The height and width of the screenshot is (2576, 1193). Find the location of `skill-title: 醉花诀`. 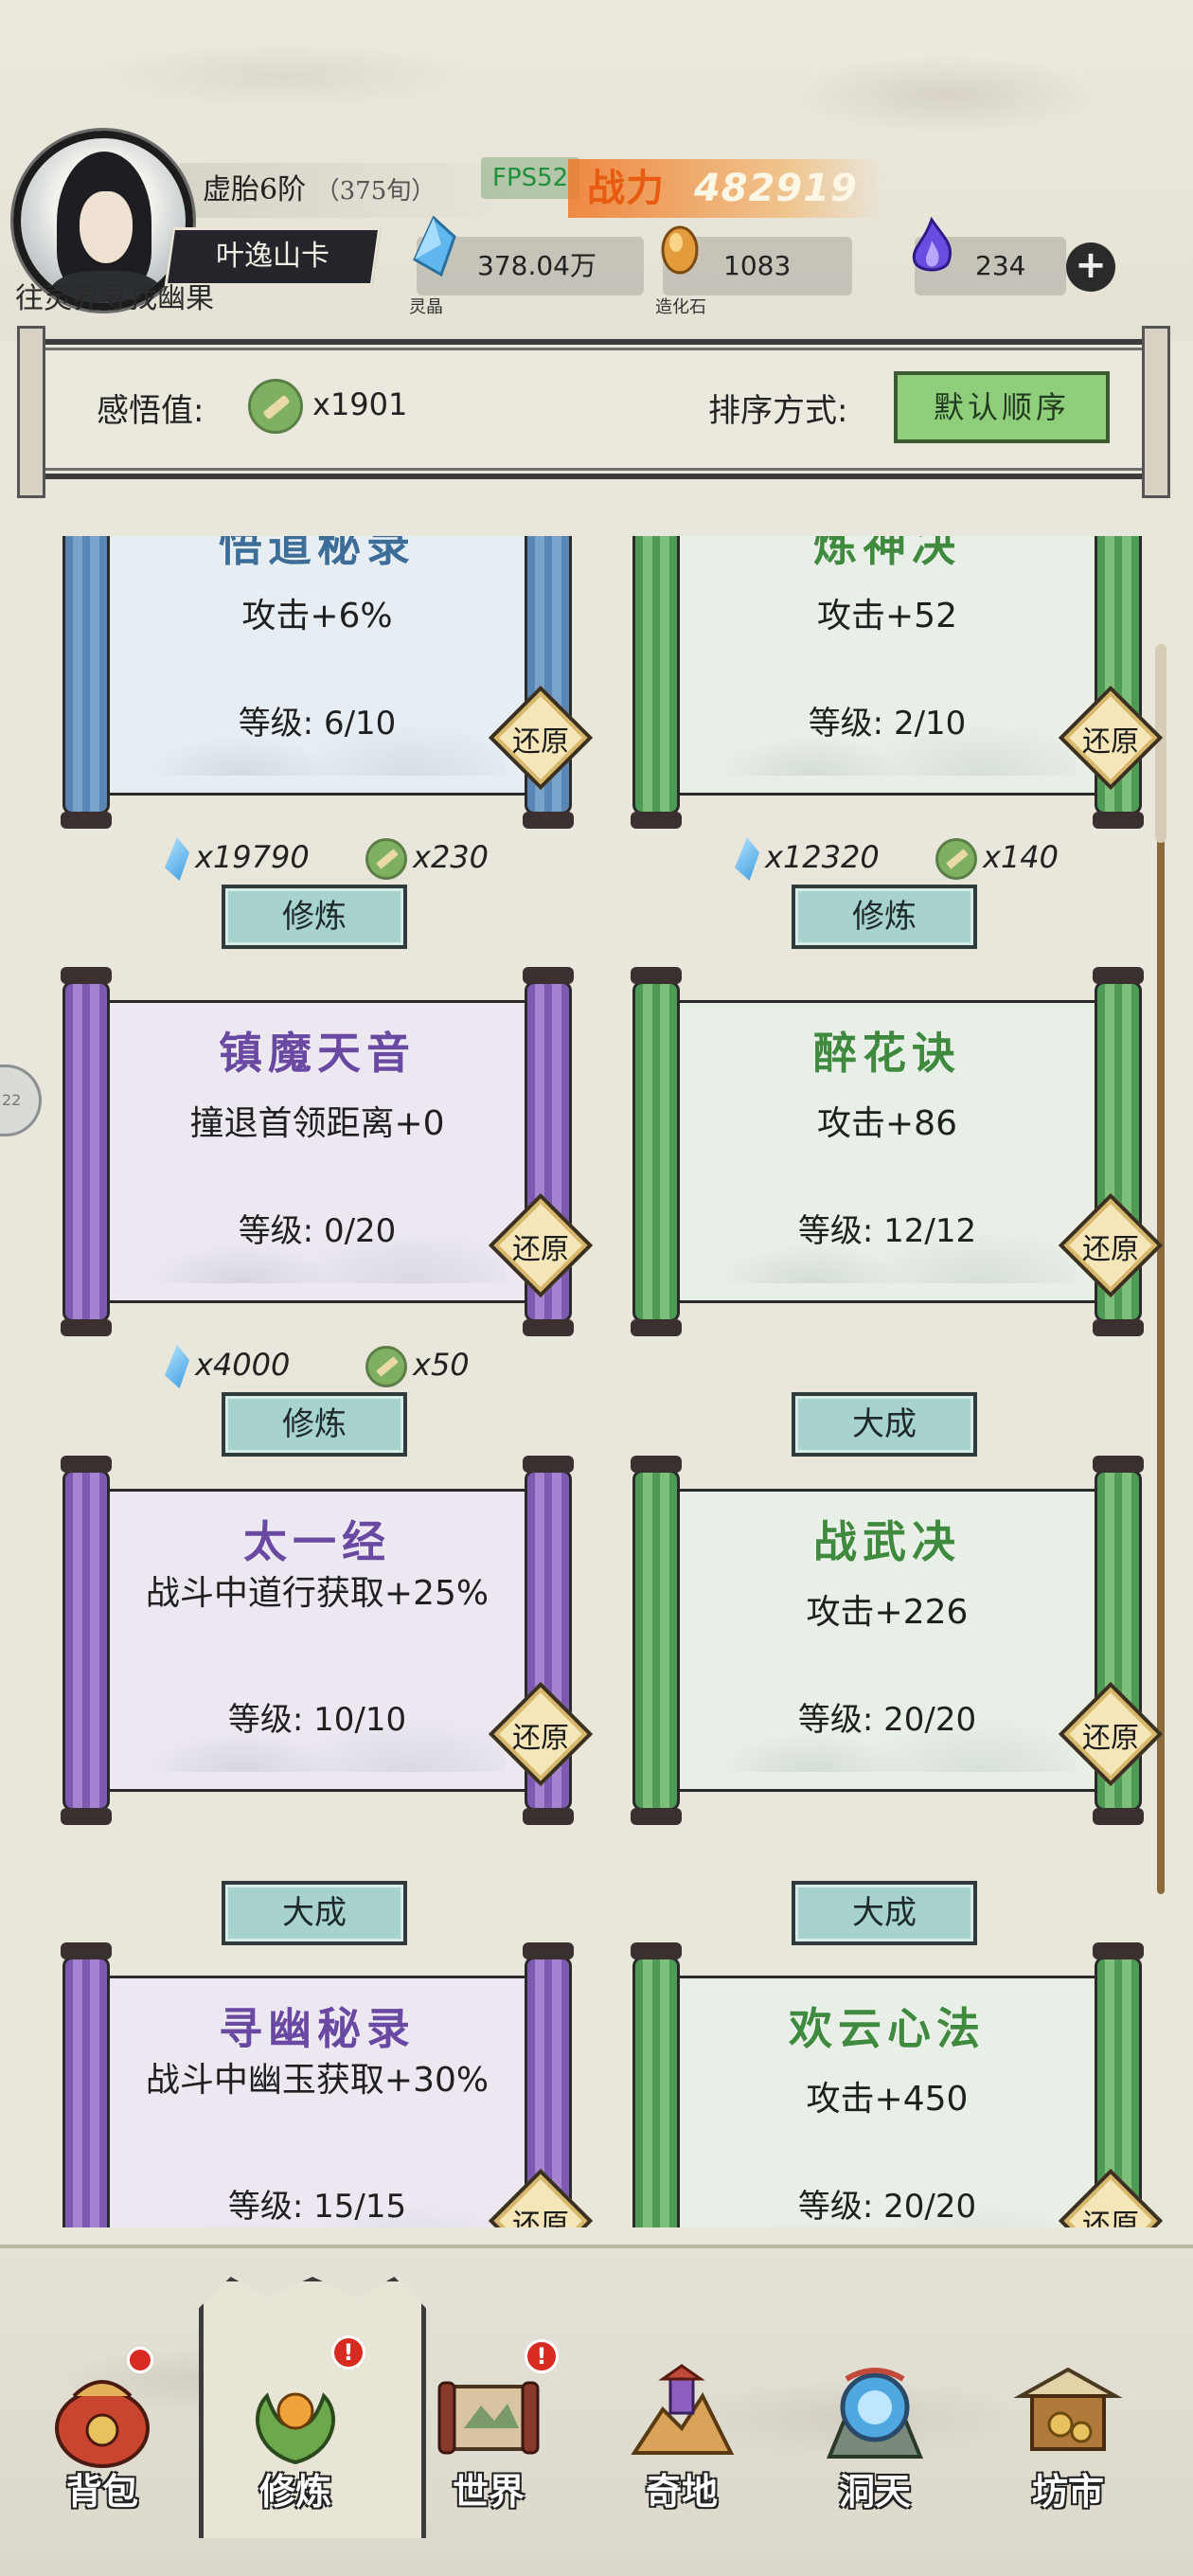

skill-title: 醉花诀 is located at coordinates (887, 1053).